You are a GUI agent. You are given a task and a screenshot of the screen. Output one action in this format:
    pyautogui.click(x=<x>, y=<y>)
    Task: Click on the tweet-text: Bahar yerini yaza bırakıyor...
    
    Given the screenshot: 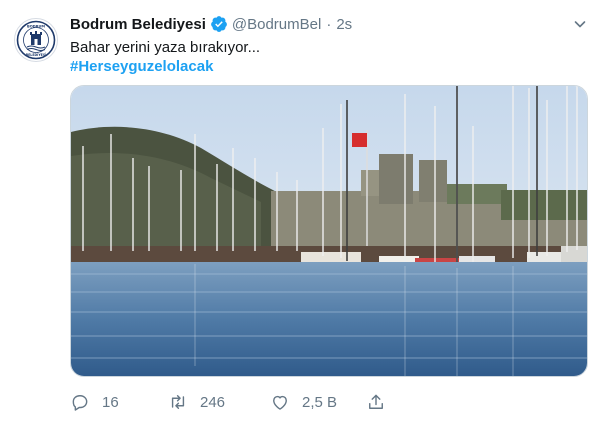 What is the action you would take?
    pyautogui.click(x=165, y=47)
    